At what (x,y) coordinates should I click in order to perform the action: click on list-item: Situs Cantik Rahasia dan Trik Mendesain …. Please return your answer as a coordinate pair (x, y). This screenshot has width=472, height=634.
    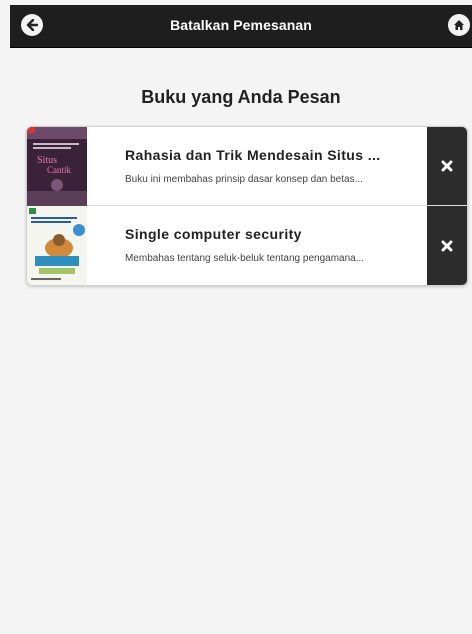
    Looking at the image, I should click on (247, 166).